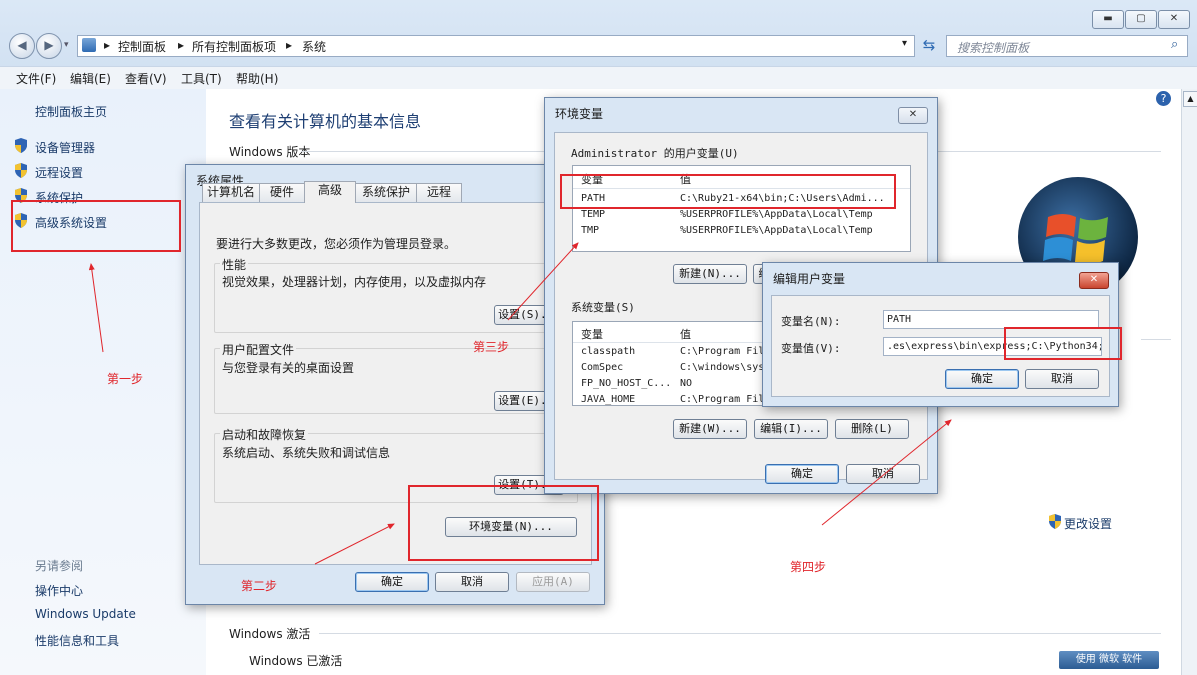  What do you see at coordinates (270, 634) in the screenshot?
I see `windows-activation-heading: Windows 激活` at bounding box center [270, 634].